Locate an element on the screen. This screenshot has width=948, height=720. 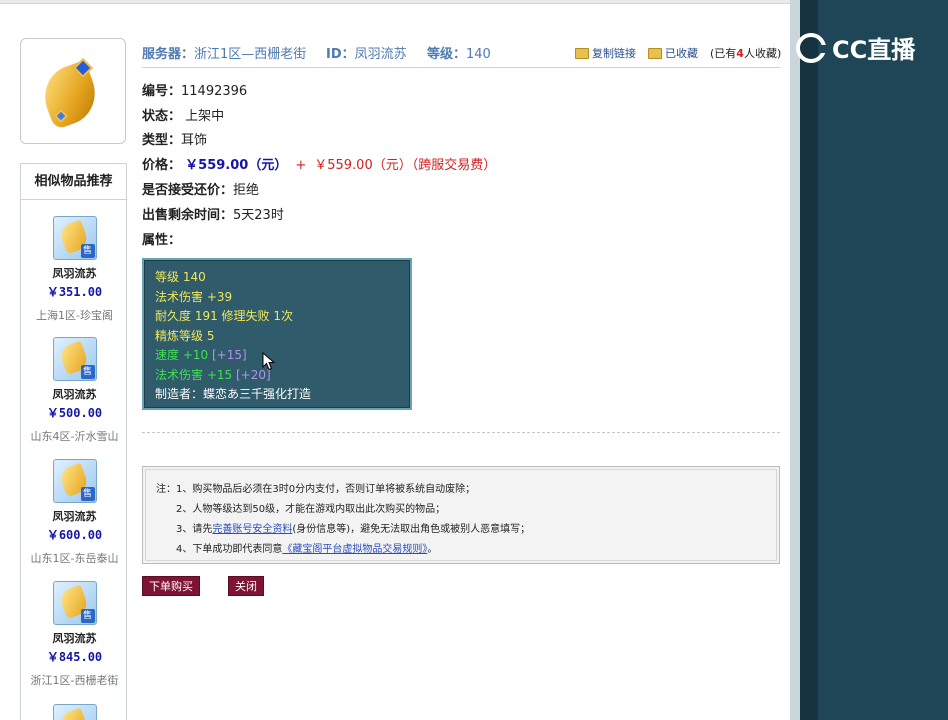
favorite-count: (已有4人收藏) is located at coordinates (746, 53).